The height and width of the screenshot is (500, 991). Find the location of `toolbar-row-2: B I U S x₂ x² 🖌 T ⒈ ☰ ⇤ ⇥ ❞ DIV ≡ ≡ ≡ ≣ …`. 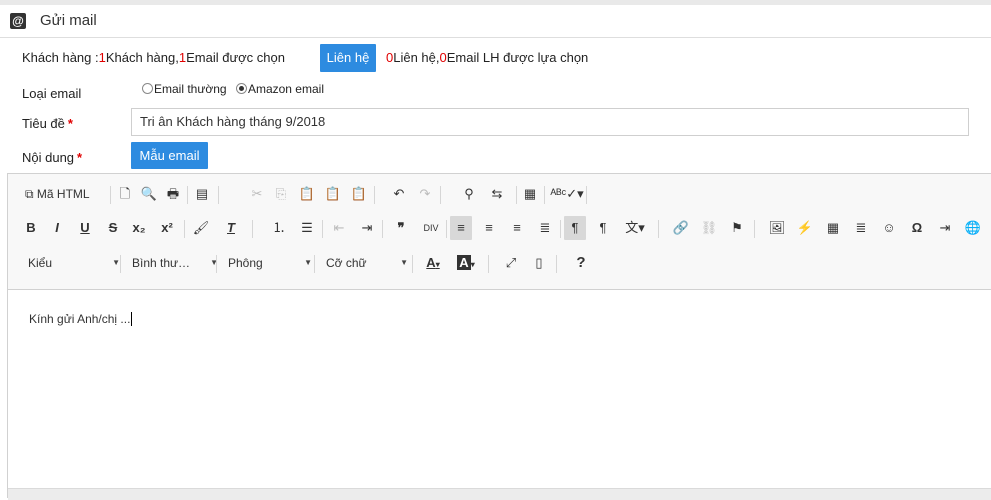

toolbar-row-2: B I U S x₂ x² 🖌 T ⒈ ☰ ⇤ ⇥ ❞ DIV ≡ ≡ ≡ ≣ … is located at coordinates (503, 228).